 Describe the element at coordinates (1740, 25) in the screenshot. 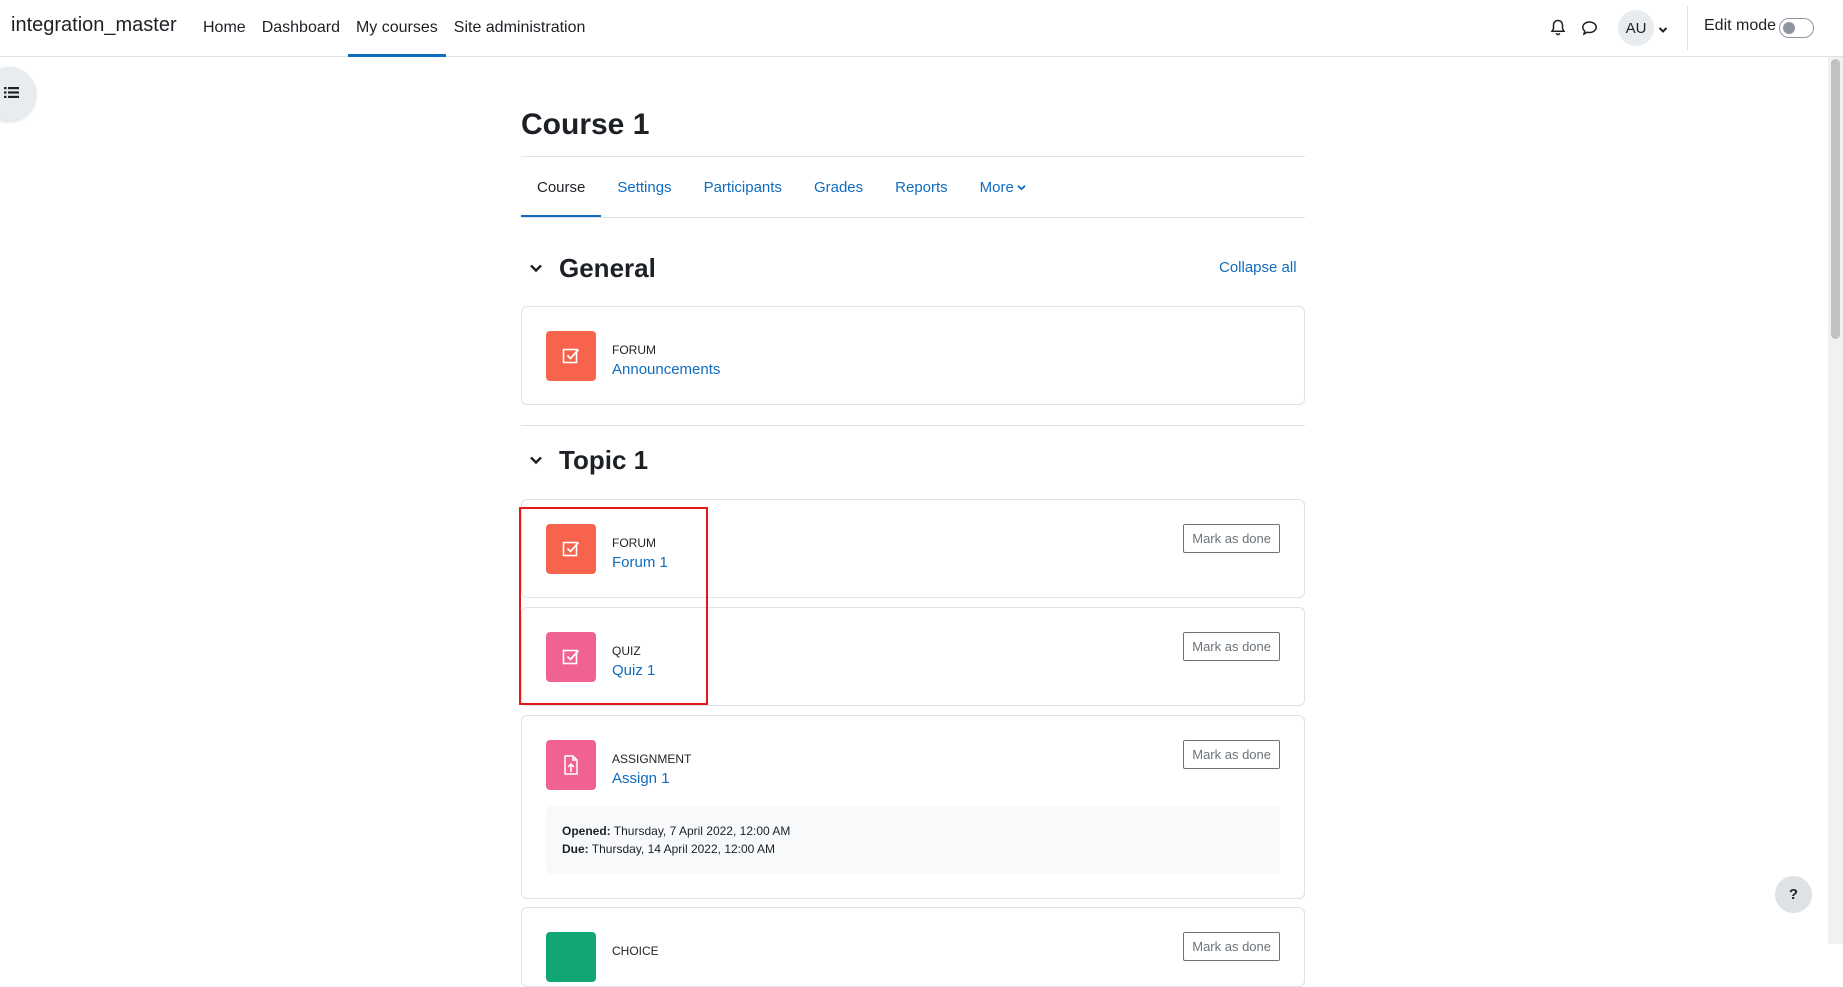

I see `edit-mode-label: Edit mode` at that location.